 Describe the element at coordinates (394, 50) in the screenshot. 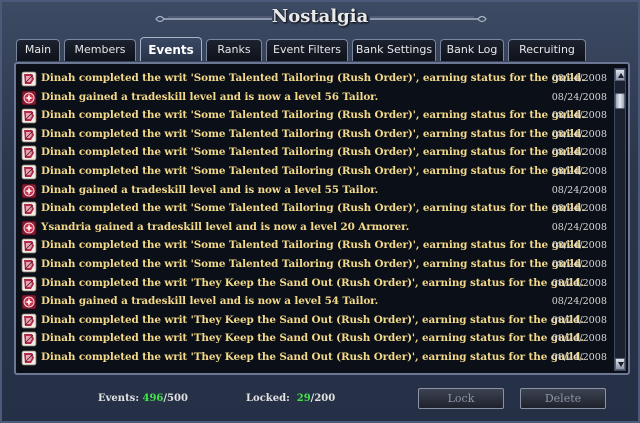

I see `tab-bank-settings: Bank Settings` at that location.